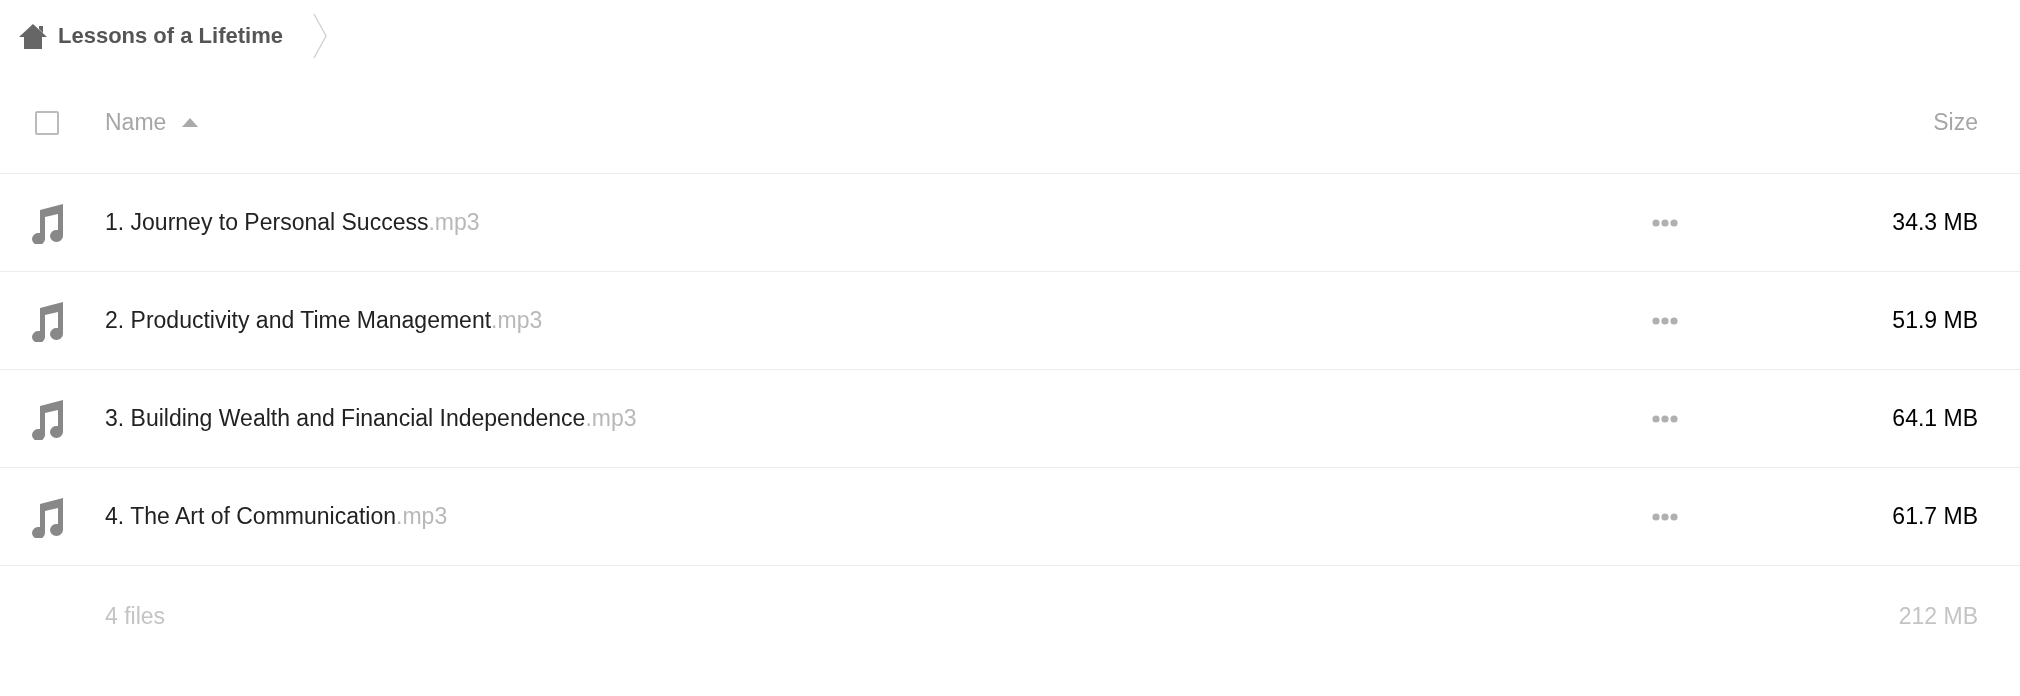 This screenshot has width=2020, height=696. What do you see at coordinates (1938, 616) in the screenshot?
I see `total-size: 212 MB` at bounding box center [1938, 616].